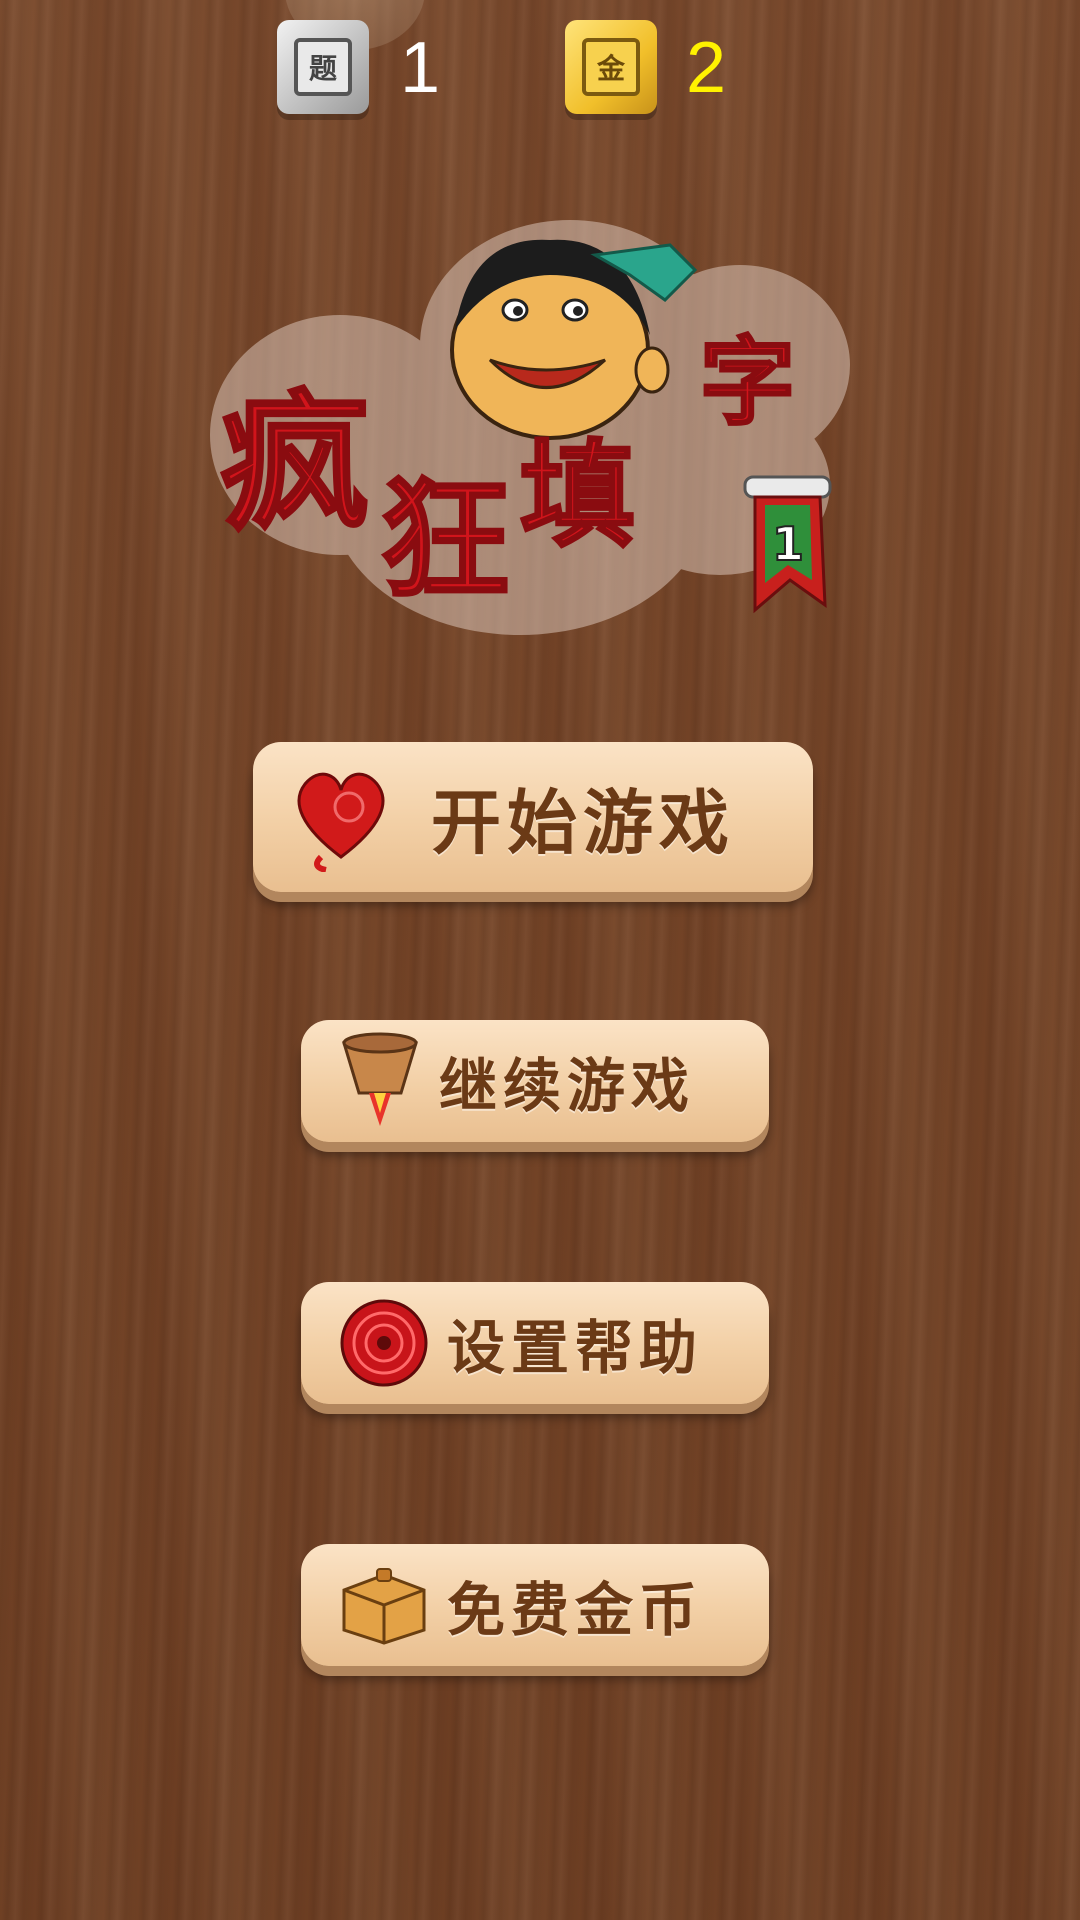 The height and width of the screenshot is (1920, 1080). I want to click on gold-count: 2, so click(706, 68).